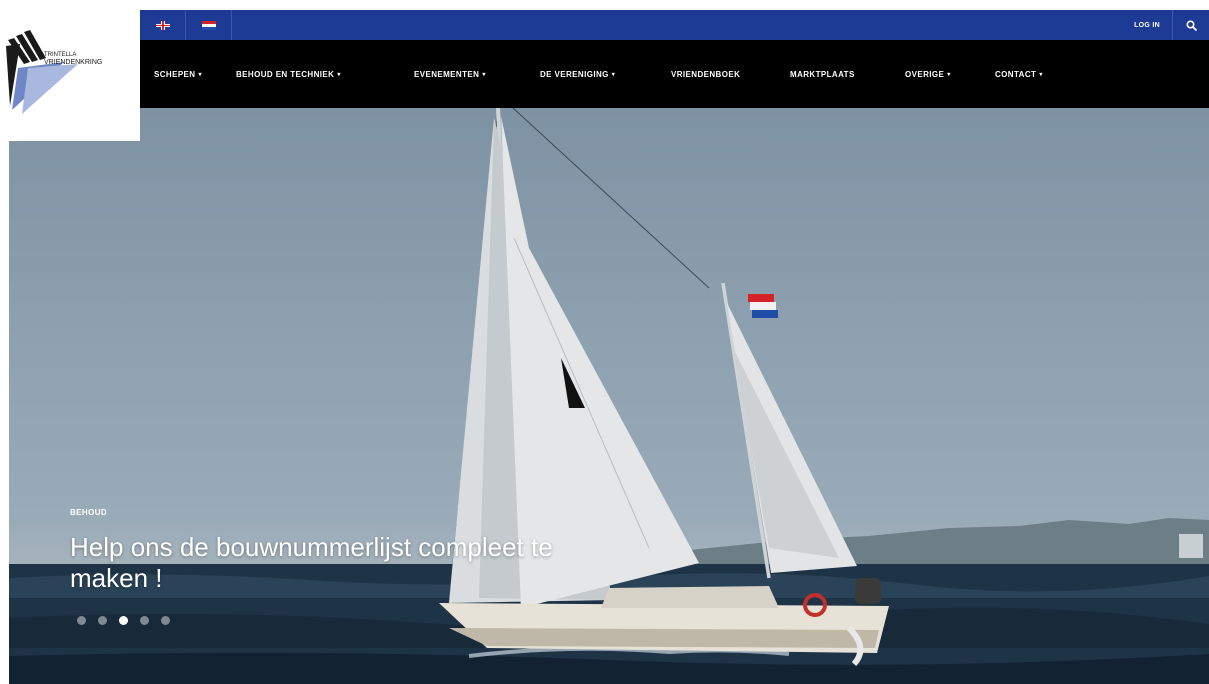 The image size is (1209, 684). Describe the element at coordinates (54, 72) in the screenshot. I see `trintella-logo-graphic: TRINTELLA VRIENDENKRING` at that location.